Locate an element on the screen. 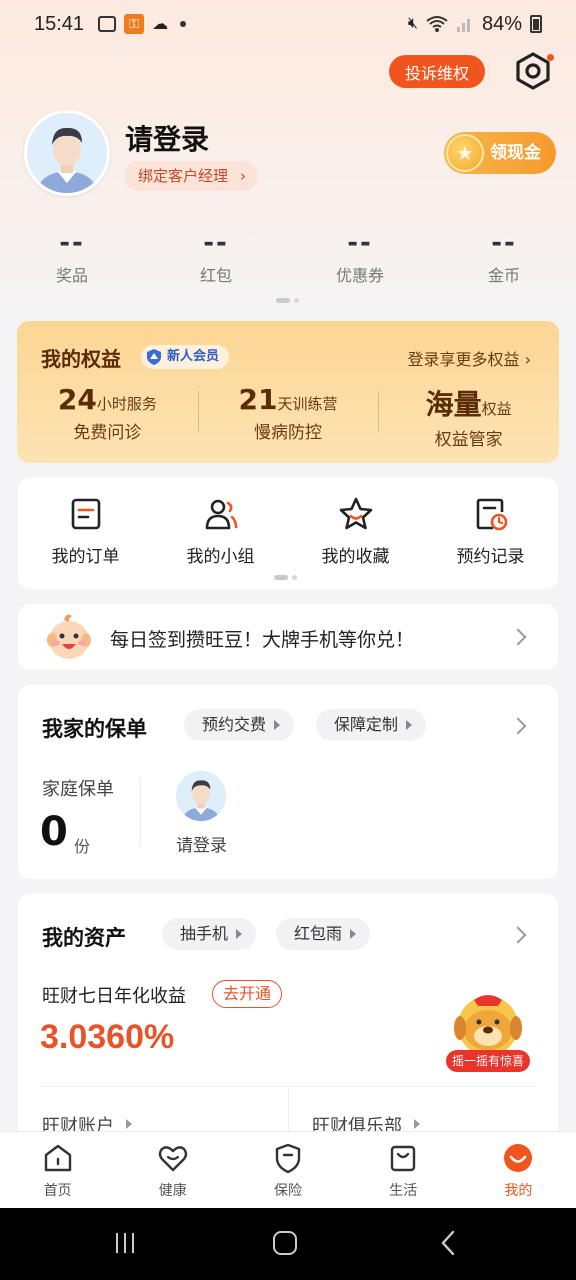 Image resolution: width=576 pixels, height=1280 pixels. get-cash-button: 领现金 is located at coordinates (500, 153).